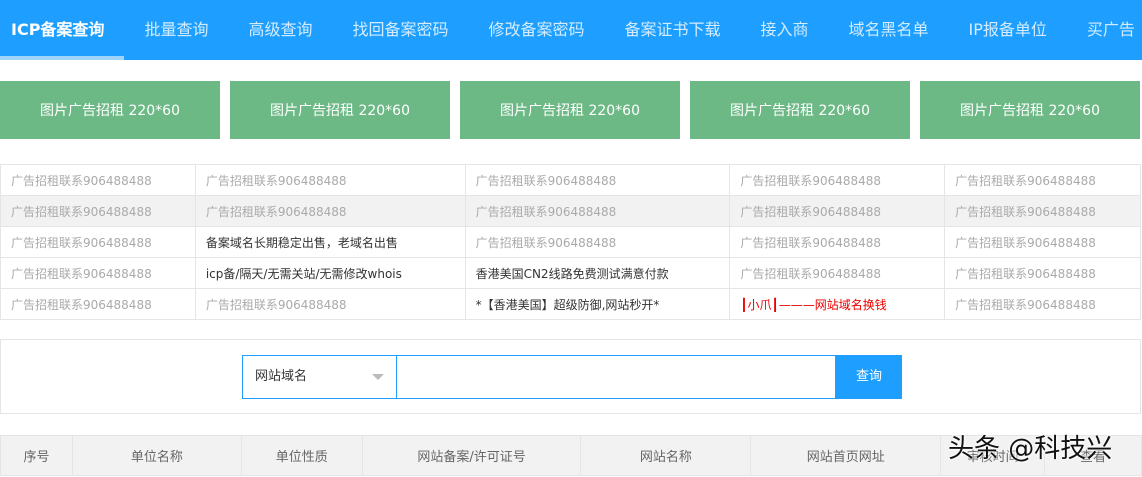 The width and height of the screenshot is (1142, 477). I want to click on ad-link: 香港美国CN2线路免费测试满意付款, so click(597, 273).